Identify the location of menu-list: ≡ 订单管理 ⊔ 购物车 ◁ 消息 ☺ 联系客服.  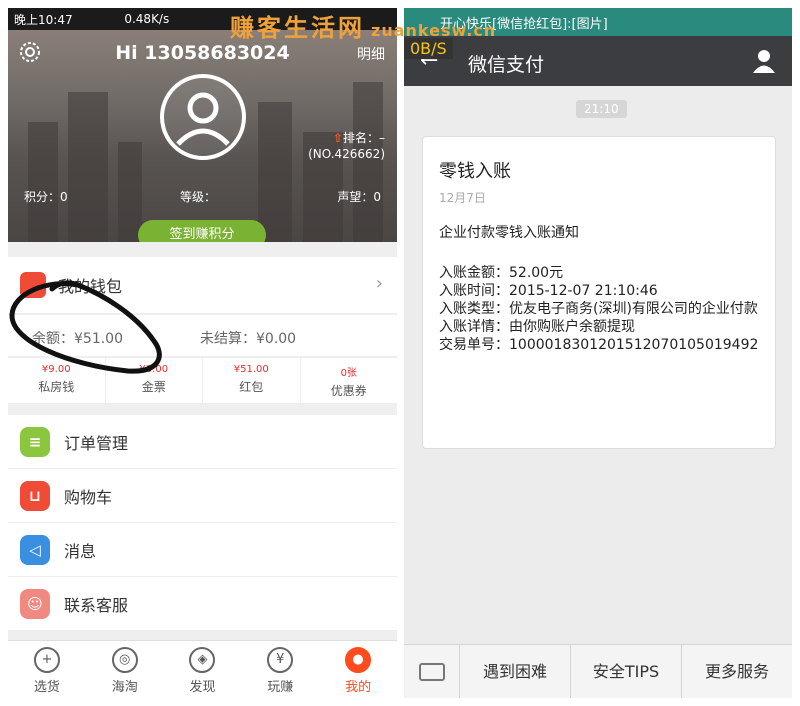
(202, 523).